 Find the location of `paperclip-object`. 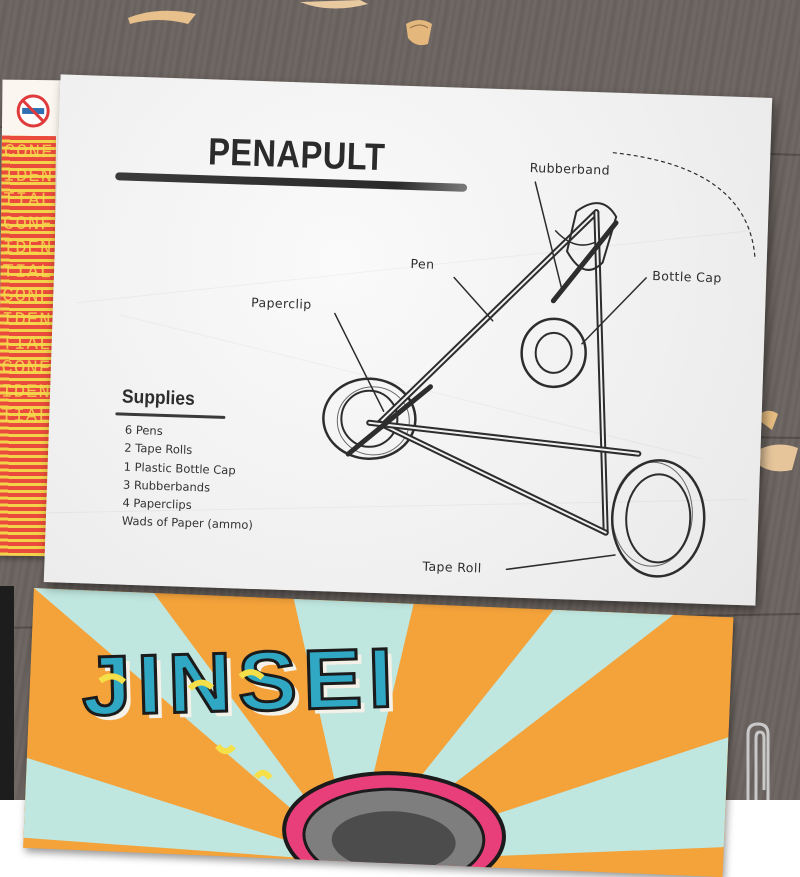

paperclip-object is located at coordinates (758, 761).